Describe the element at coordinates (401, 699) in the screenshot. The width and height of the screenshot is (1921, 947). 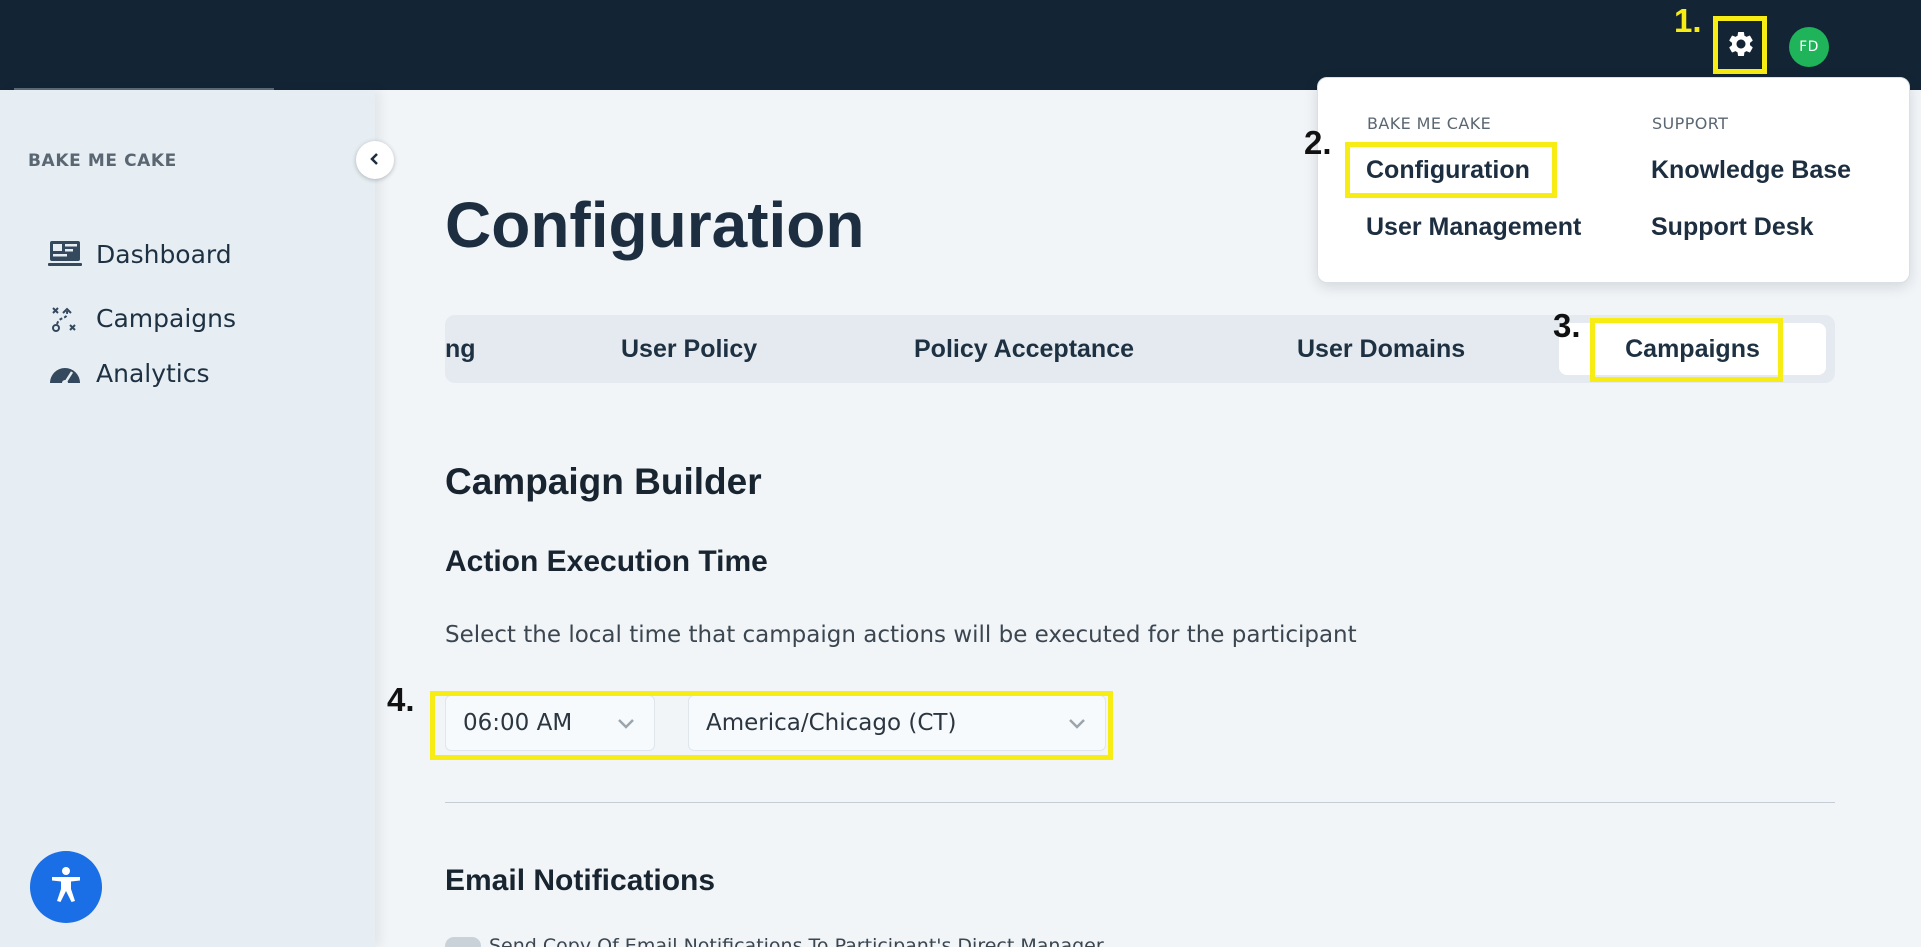
I see `step-4-label: 4.` at that location.